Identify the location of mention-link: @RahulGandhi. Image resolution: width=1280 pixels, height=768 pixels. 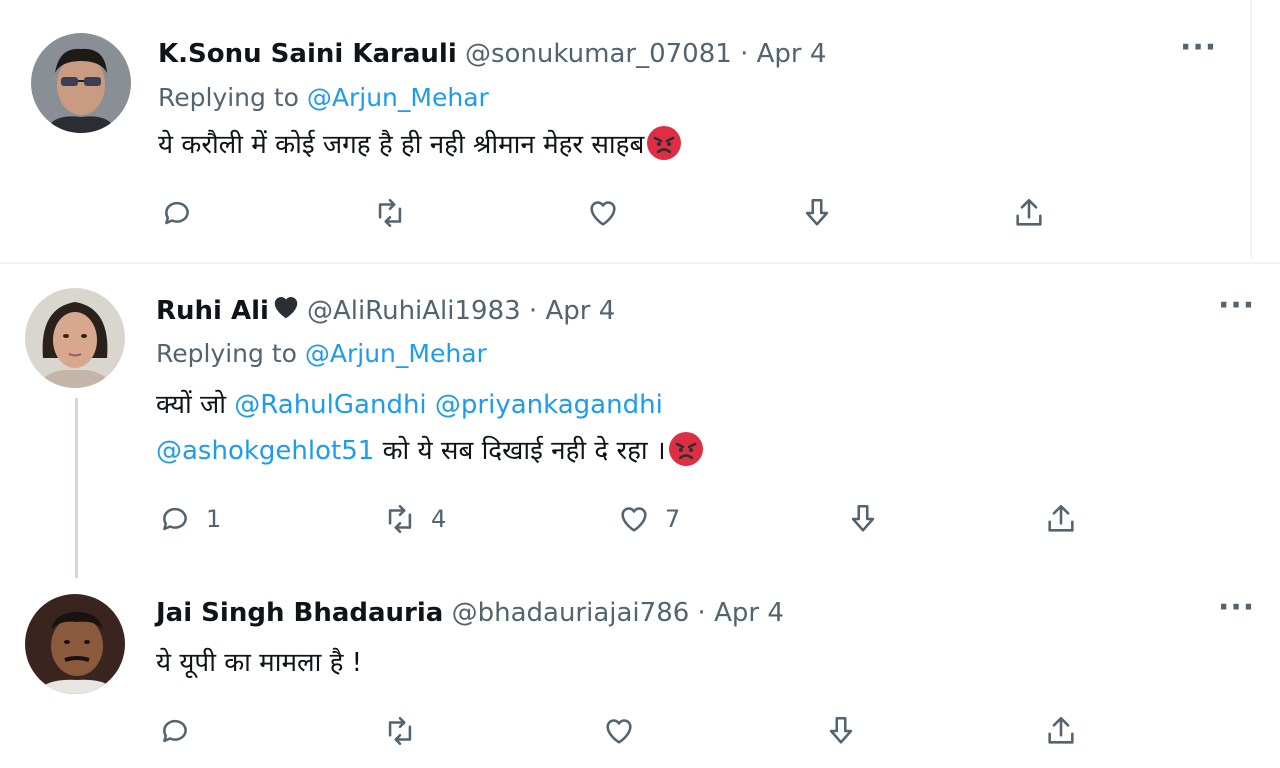
(330, 405).